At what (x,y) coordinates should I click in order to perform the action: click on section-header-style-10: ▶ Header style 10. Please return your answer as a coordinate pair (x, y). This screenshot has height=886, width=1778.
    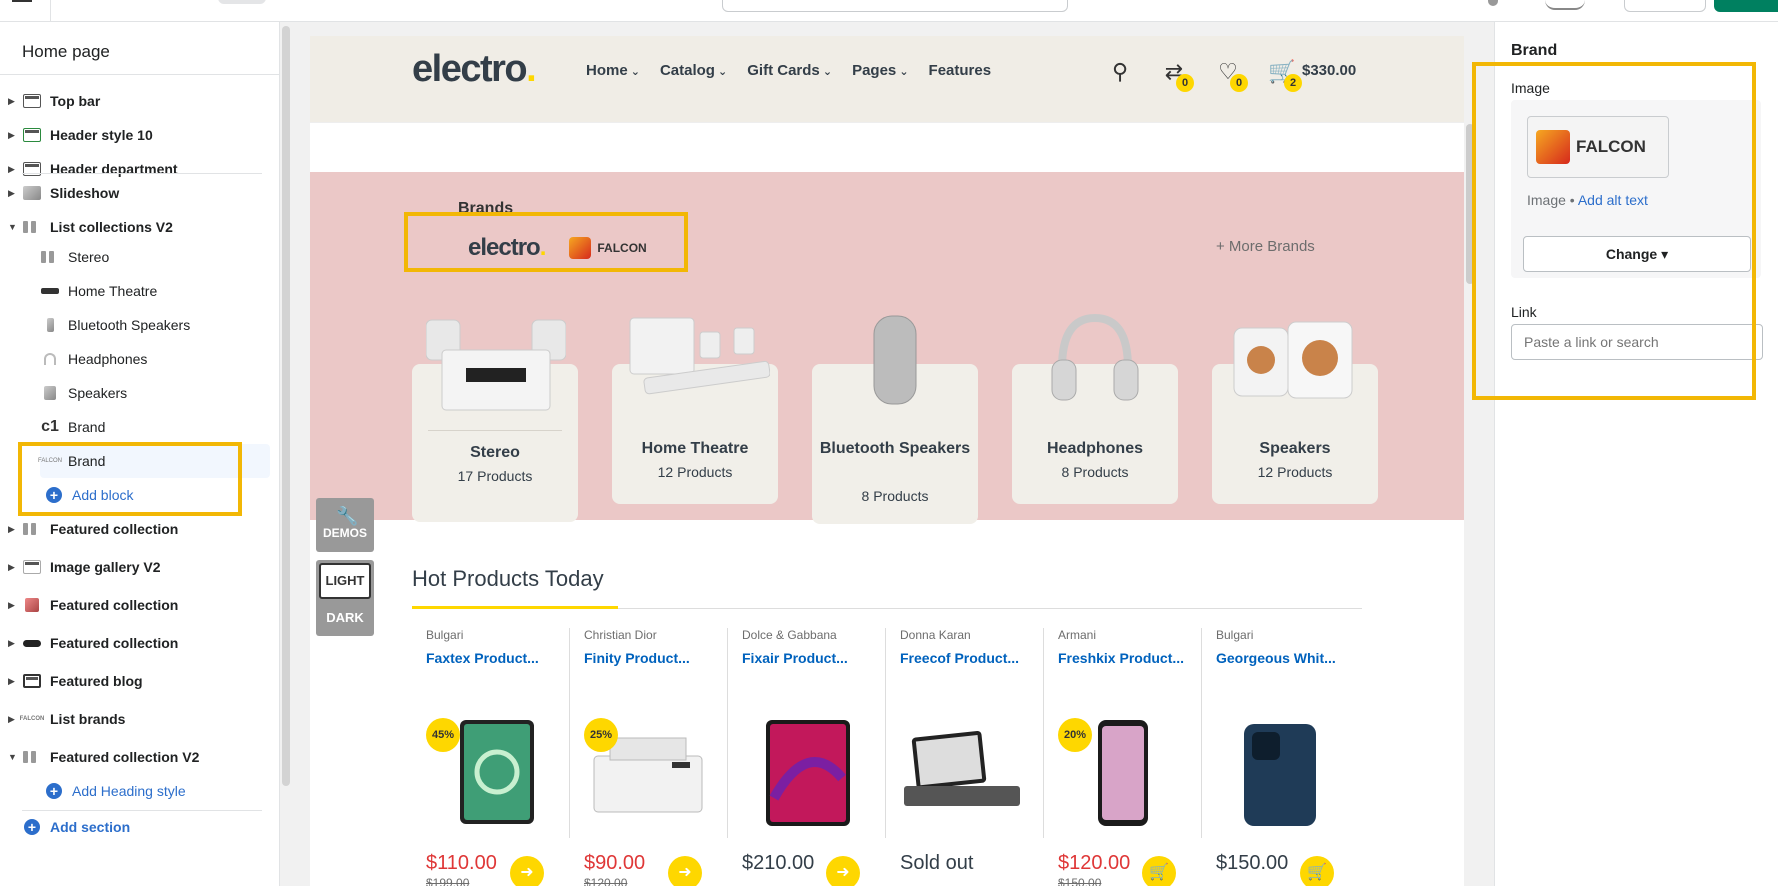
    Looking at the image, I should click on (135, 135).